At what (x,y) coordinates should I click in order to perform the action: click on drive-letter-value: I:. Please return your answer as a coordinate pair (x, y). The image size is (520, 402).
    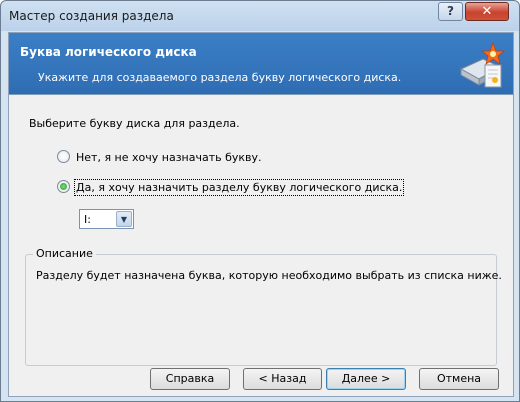
    Looking at the image, I should click on (87, 219).